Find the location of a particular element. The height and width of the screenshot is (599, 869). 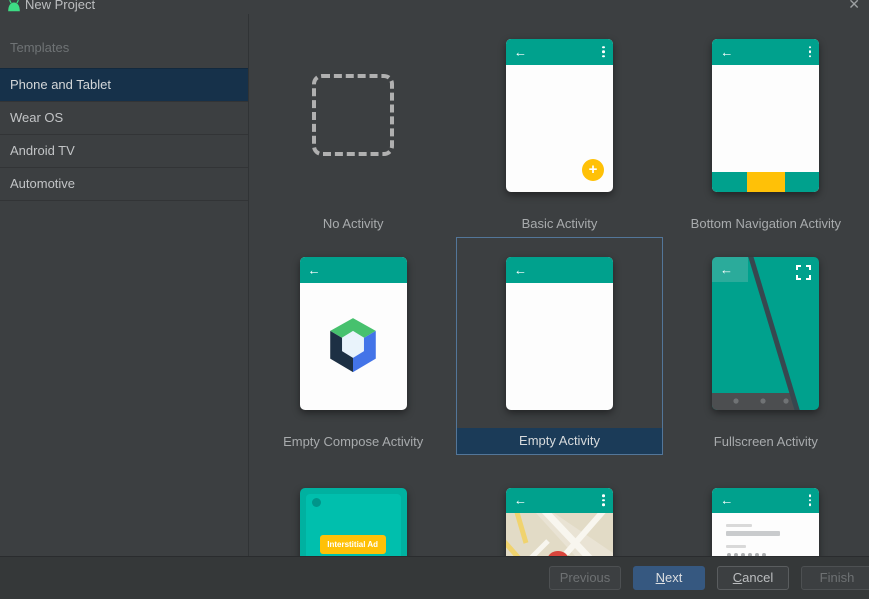

jetpack-compose-logo-icon is located at coordinates (353, 346).